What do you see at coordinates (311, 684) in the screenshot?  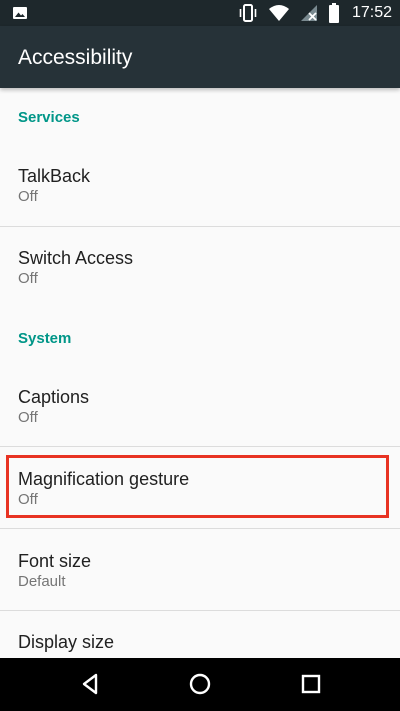 I see `recents-icon` at bounding box center [311, 684].